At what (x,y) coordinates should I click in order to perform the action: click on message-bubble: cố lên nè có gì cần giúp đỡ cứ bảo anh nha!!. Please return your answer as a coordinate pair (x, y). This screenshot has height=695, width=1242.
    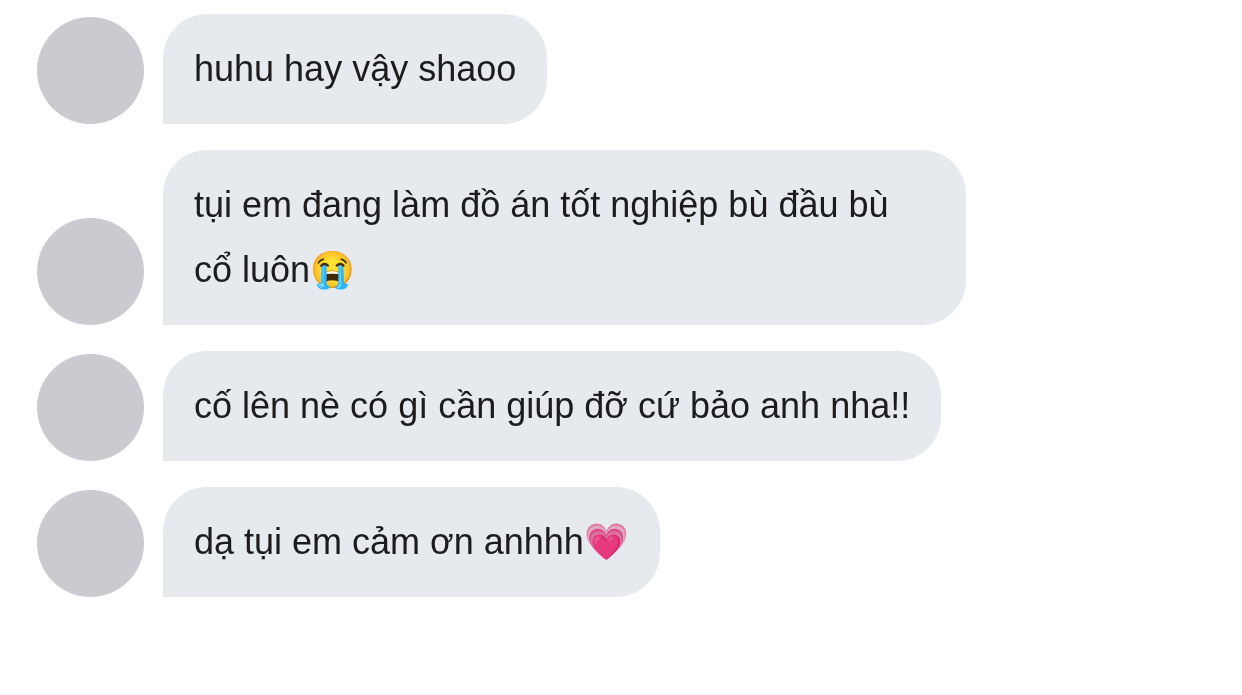
    Looking at the image, I should click on (552, 406).